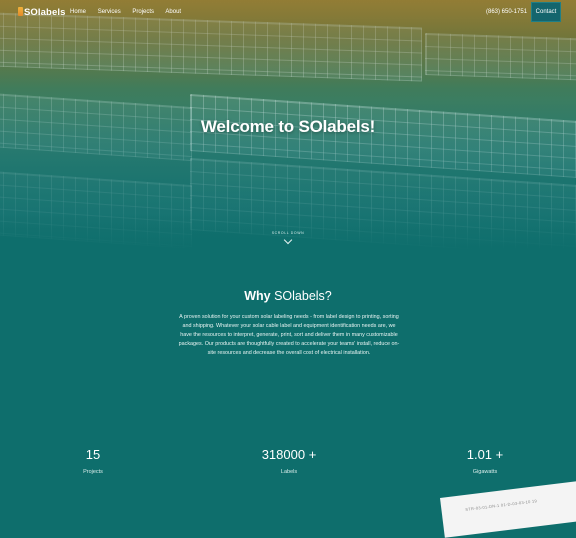  Describe the element at coordinates (109, 12) in the screenshot. I see `nav-link-services: Services` at that location.